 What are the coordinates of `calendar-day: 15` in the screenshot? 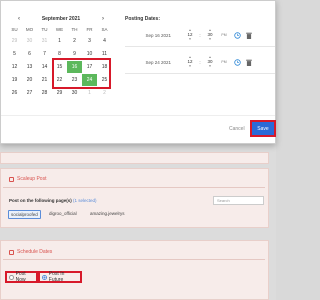 It's located at (59, 67).